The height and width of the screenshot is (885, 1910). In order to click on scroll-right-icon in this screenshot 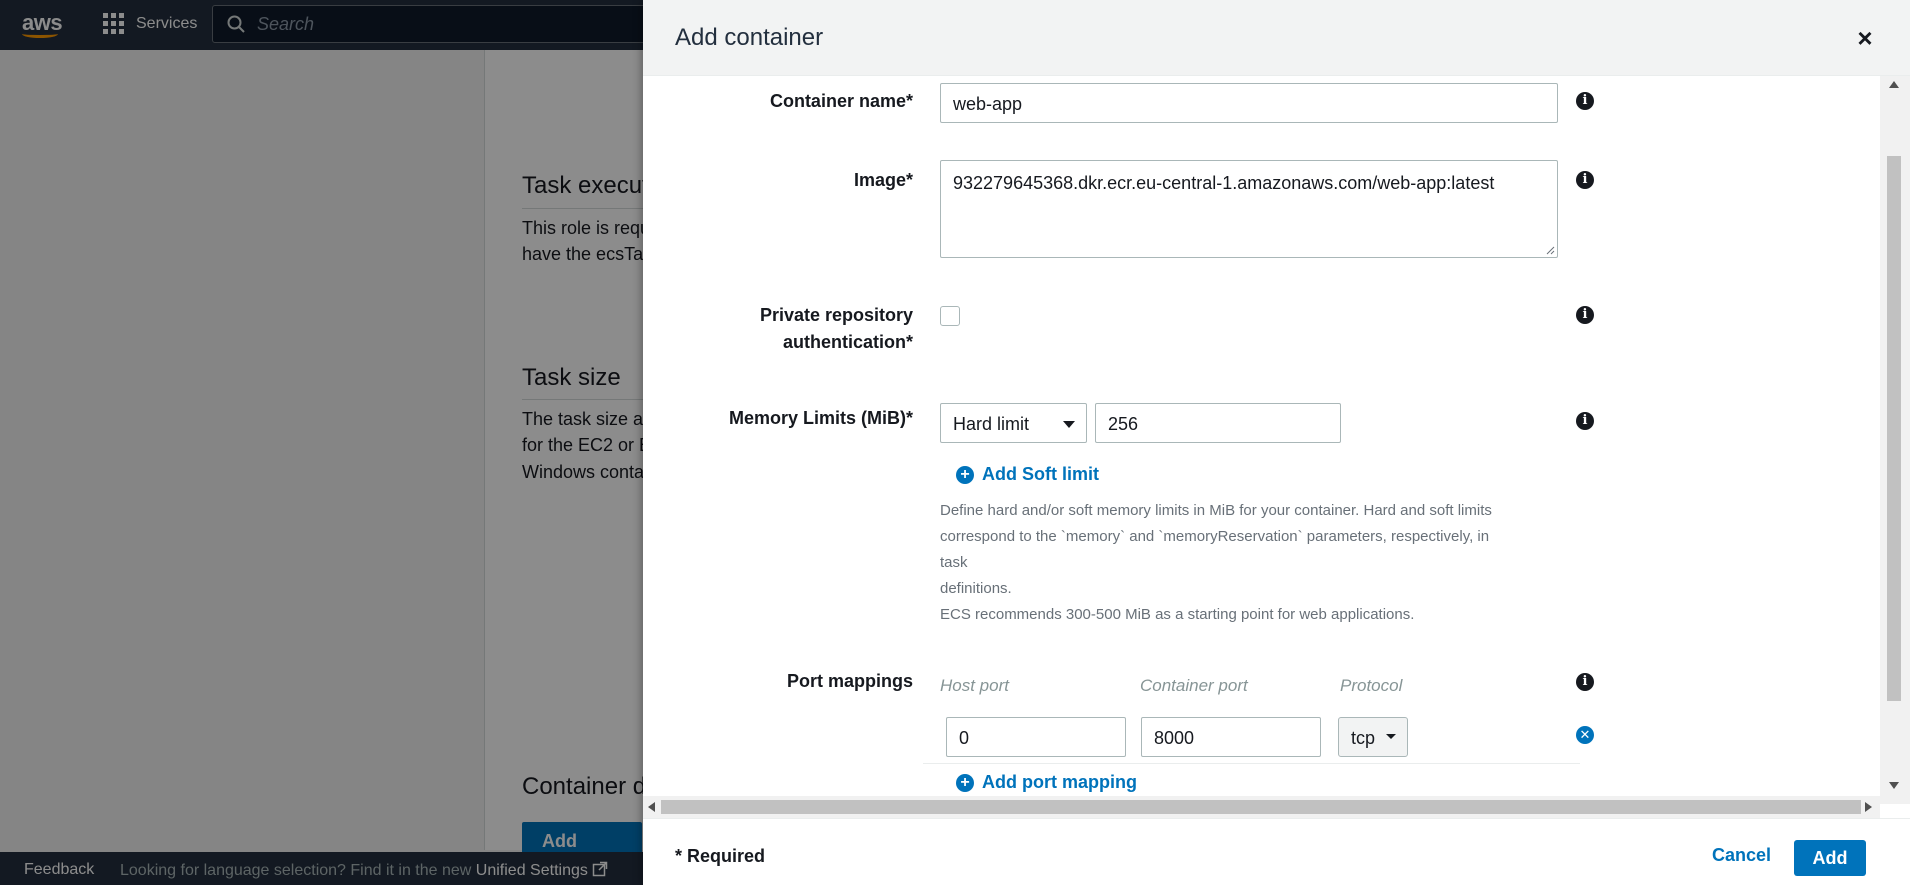, I will do `click(1868, 807)`.